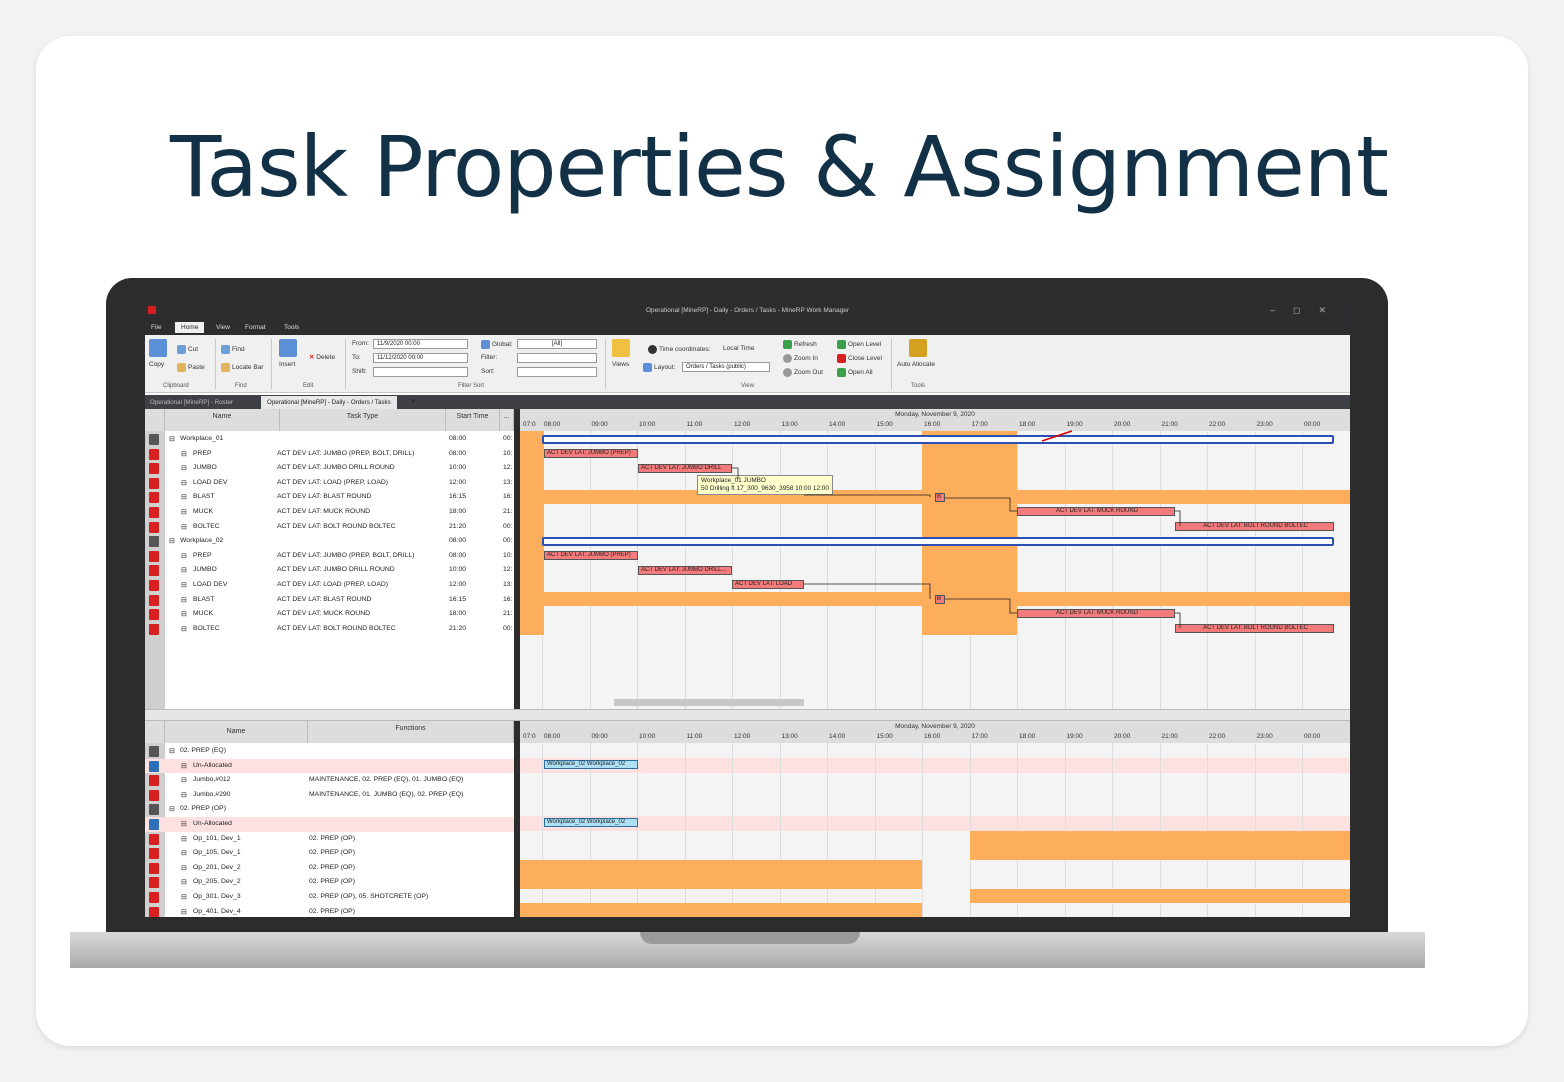 The height and width of the screenshot is (1082, 1564). I want to click on global-select: [All], so click(557, 344).